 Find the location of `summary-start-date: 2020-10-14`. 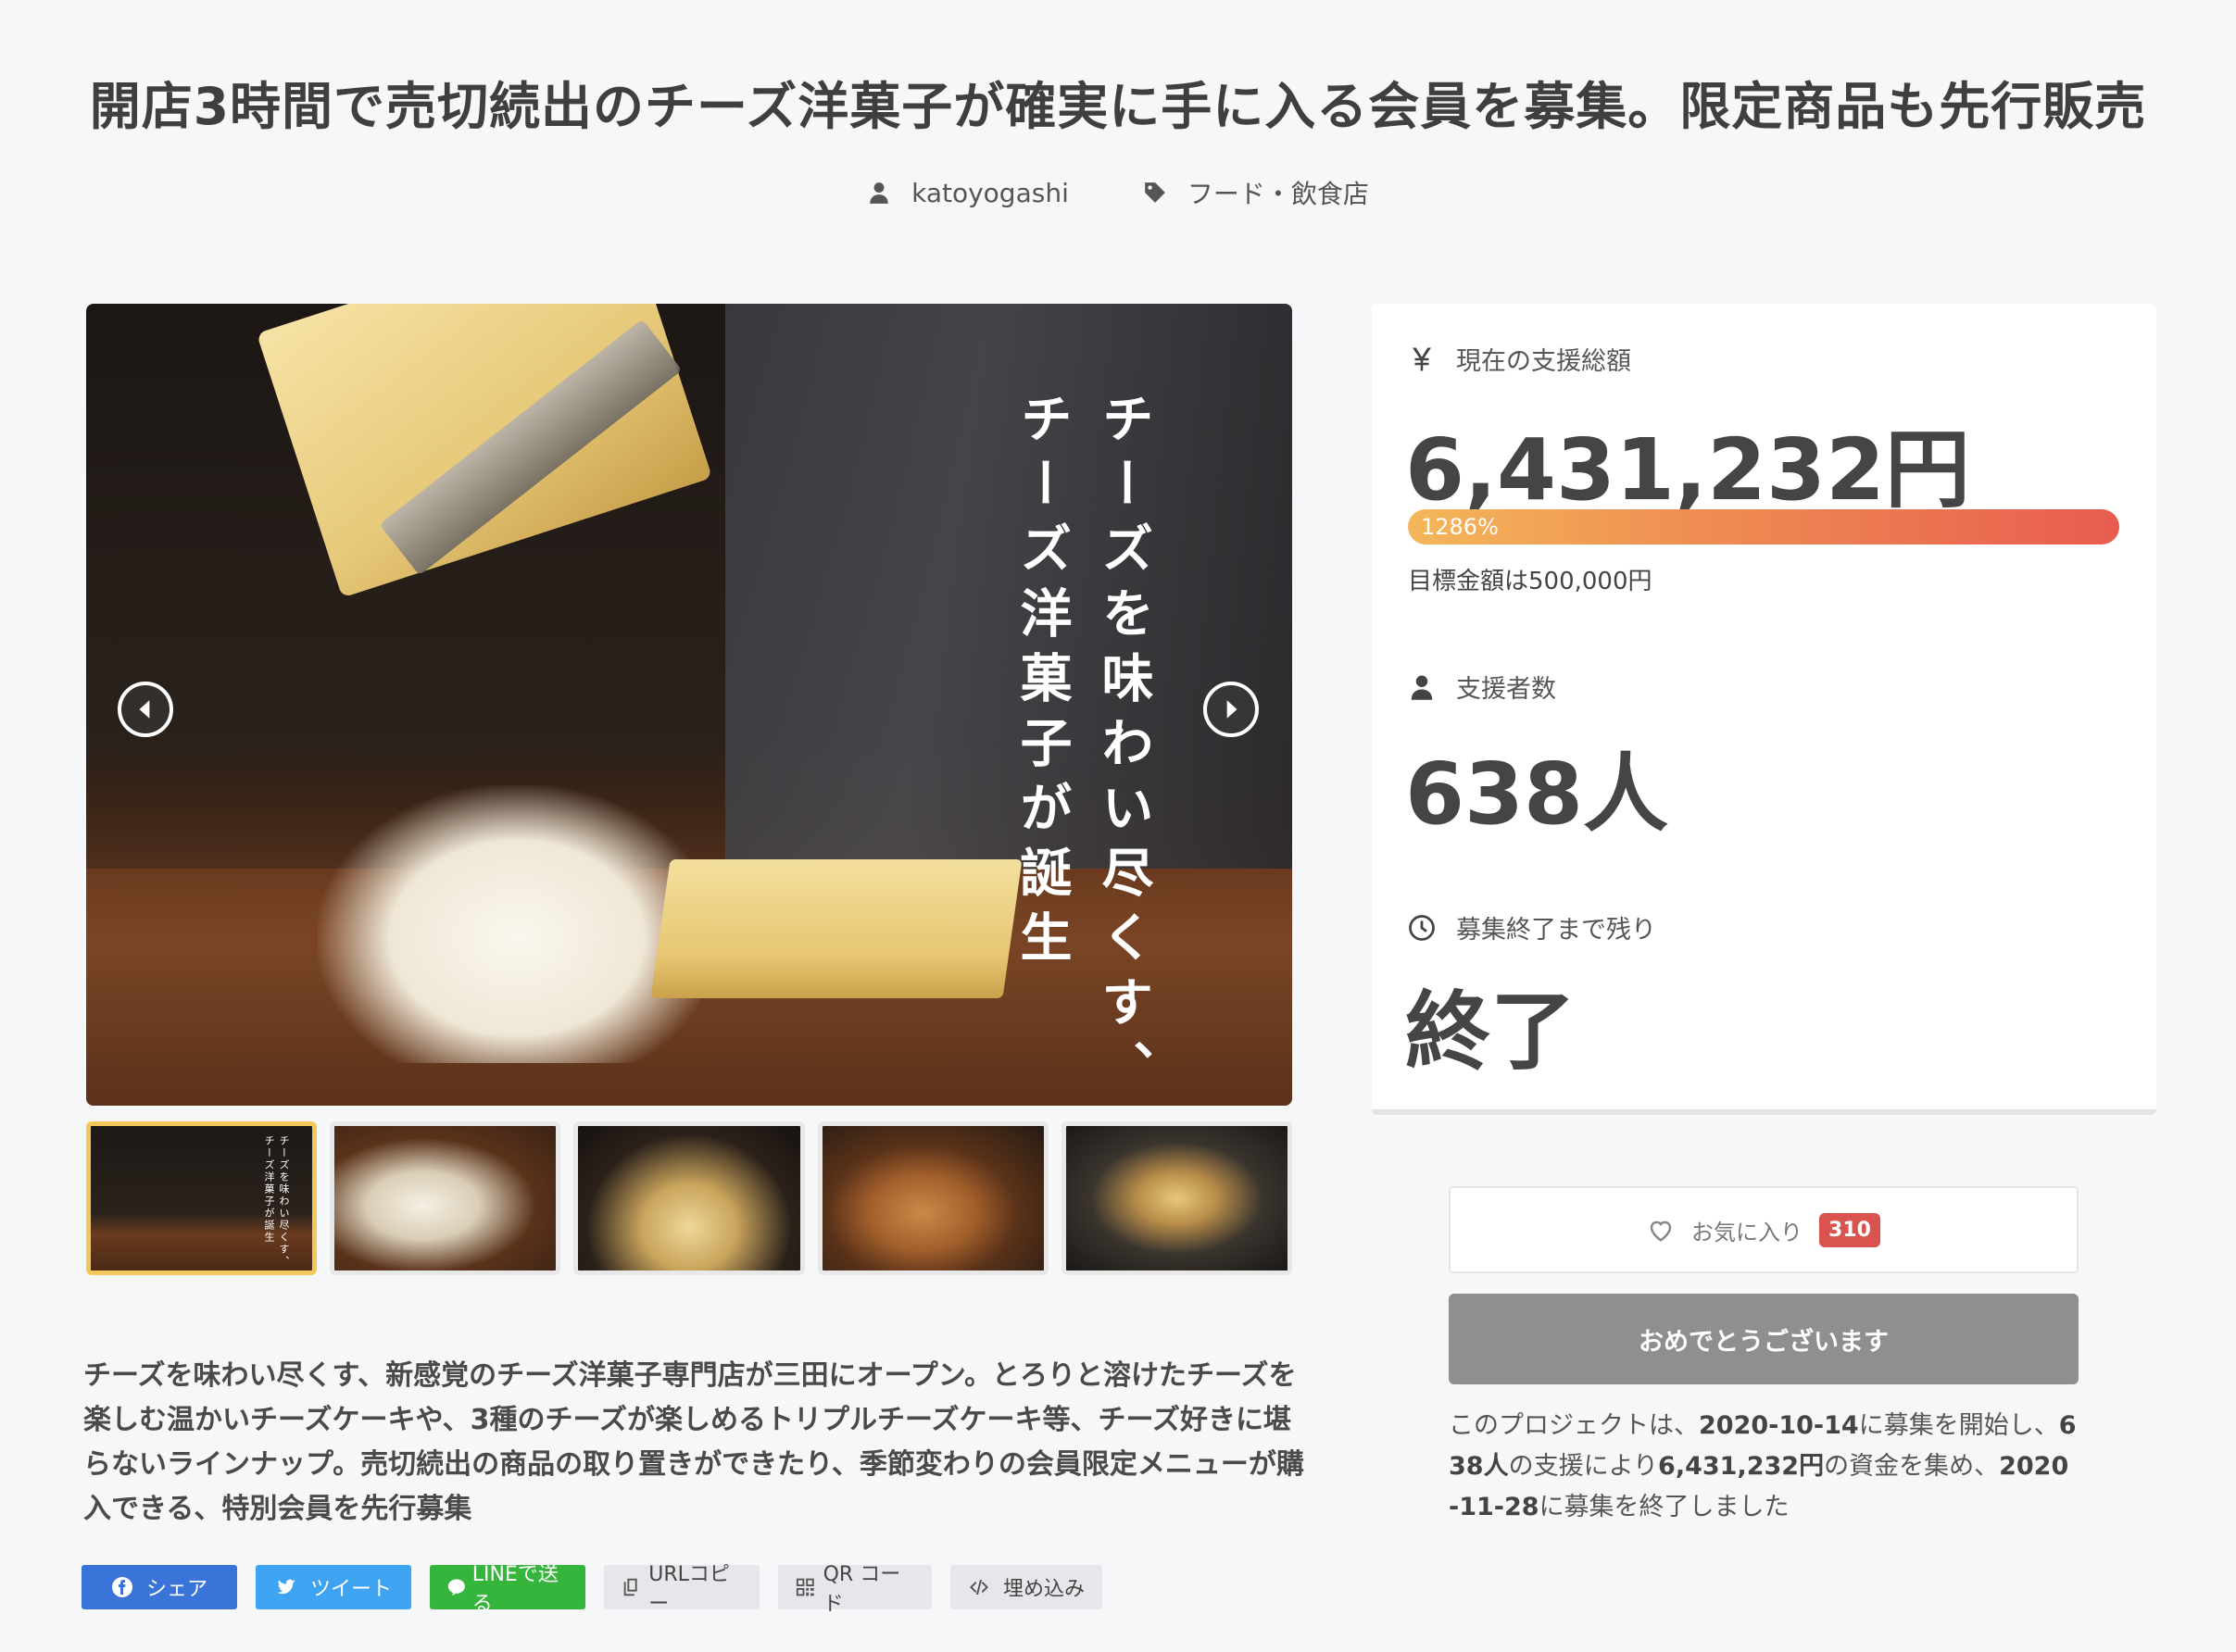

summary-start-date: 2020-10-14 is located at coordinates (1779, 1425).